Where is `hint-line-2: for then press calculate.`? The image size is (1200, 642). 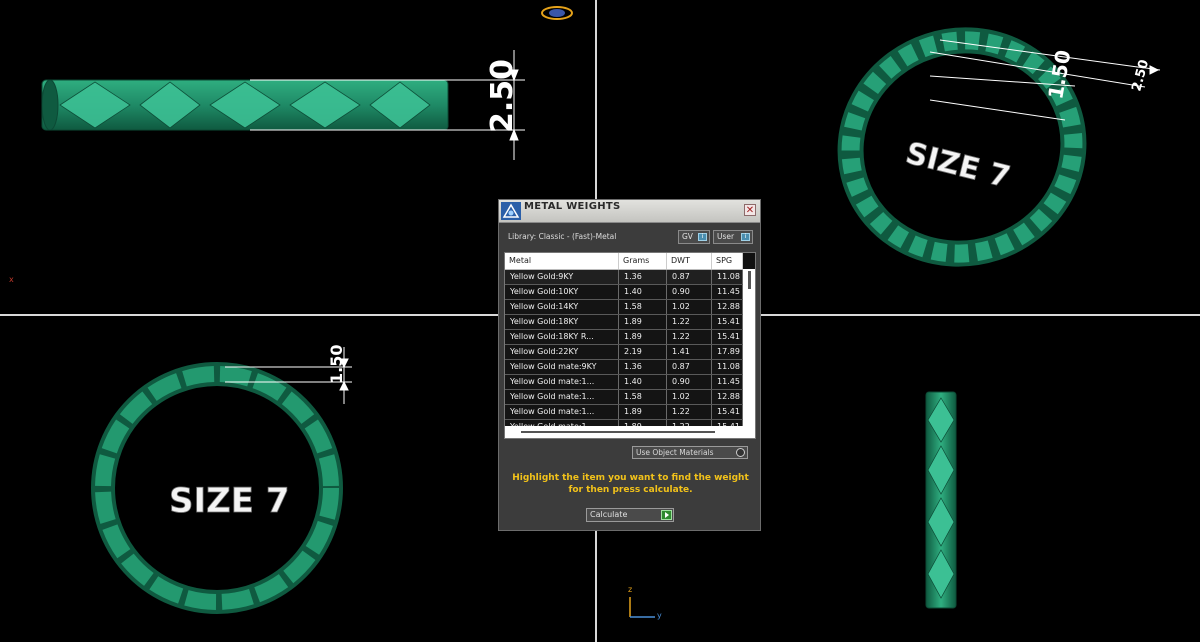 hint-line-2: for then press calculate. is located at coordinates (630, 490).